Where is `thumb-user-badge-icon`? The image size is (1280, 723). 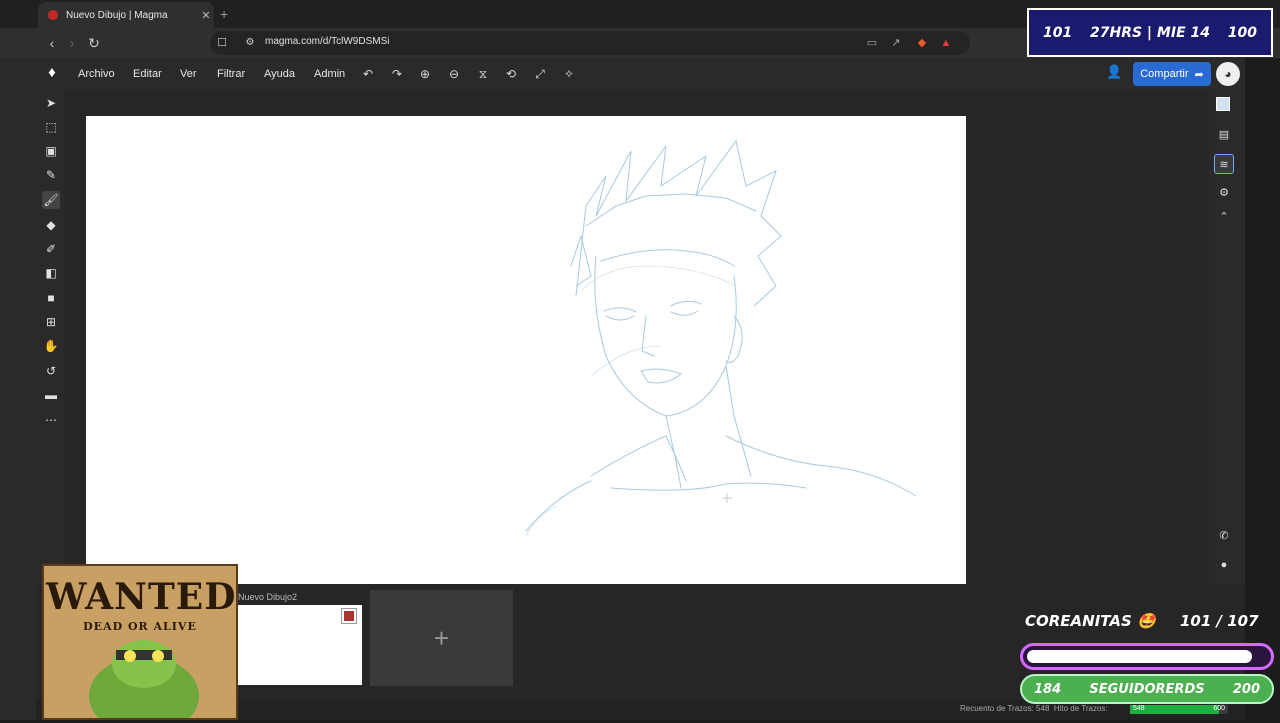
thumb-user-badge-icon is located at coordinates (349, 616).